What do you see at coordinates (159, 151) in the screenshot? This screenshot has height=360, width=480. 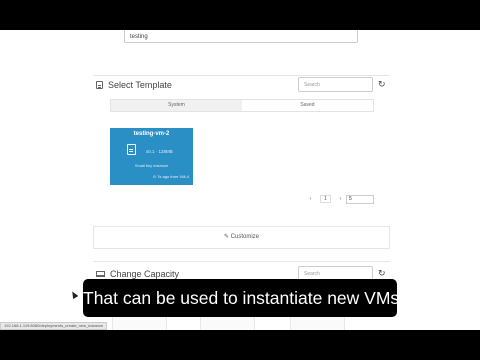 I see `template-specs: x0.1 · 128MB` at bounding box center [159, 151].